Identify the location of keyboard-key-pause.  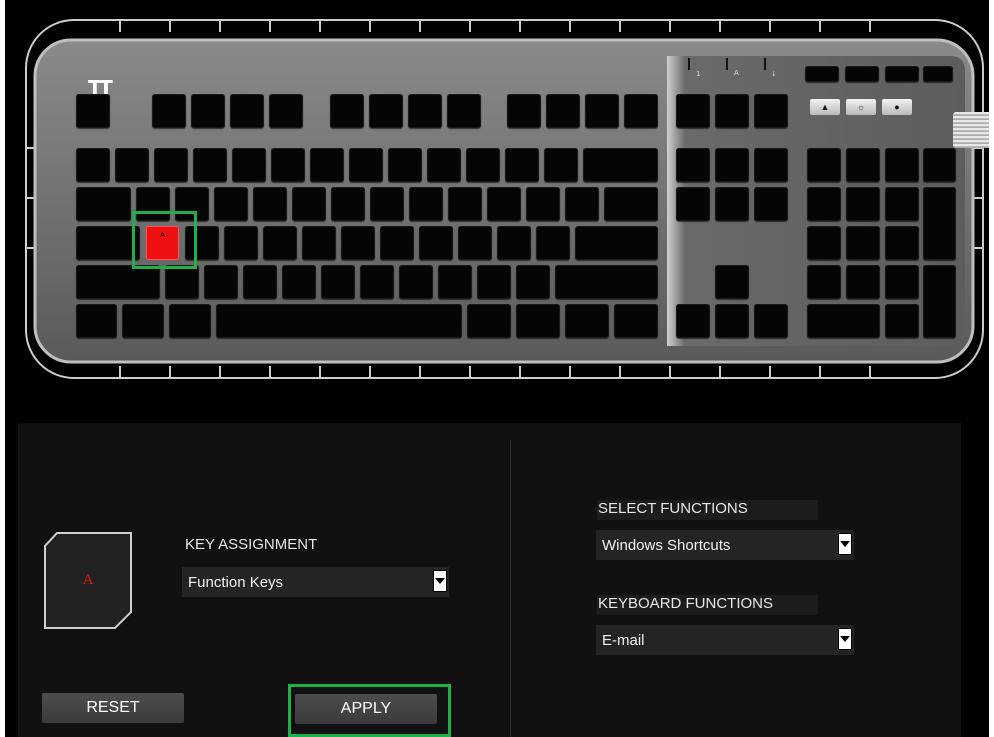
(771, 111).